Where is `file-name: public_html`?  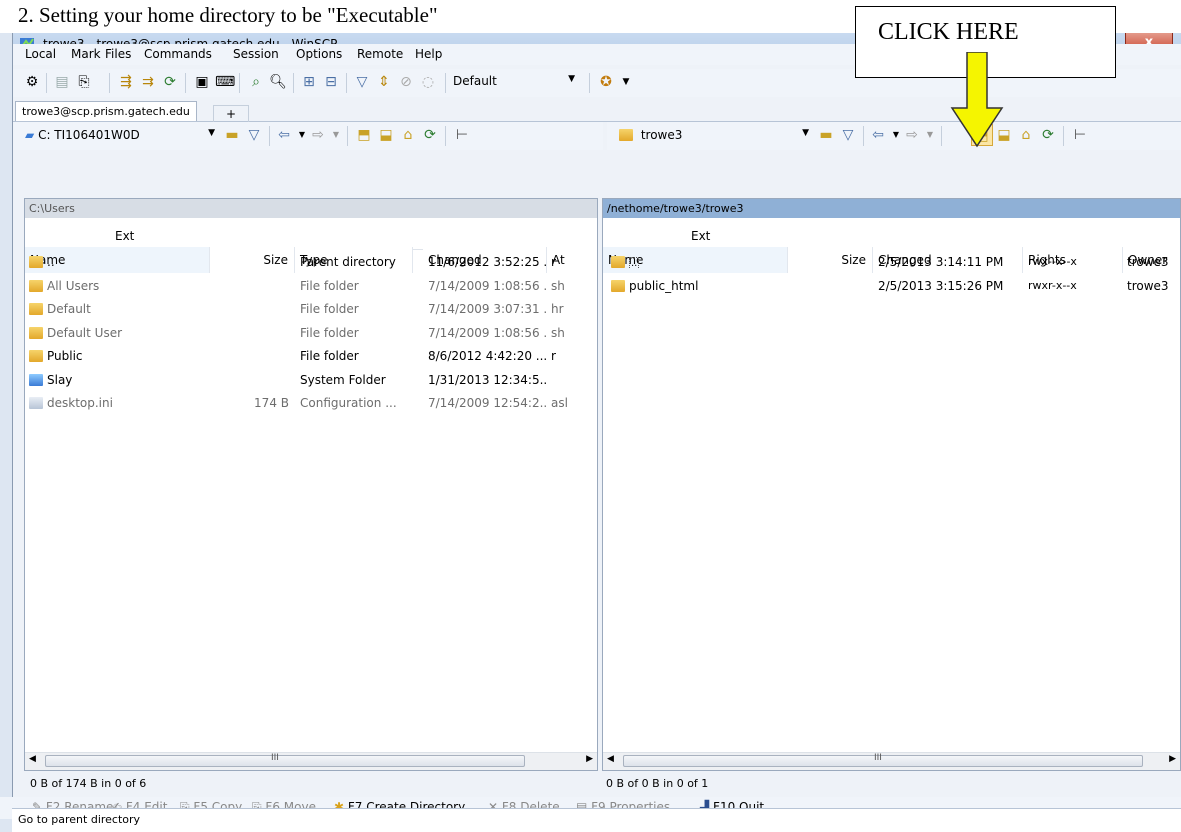
file-name: public_html is located at coordinates (664, 285).